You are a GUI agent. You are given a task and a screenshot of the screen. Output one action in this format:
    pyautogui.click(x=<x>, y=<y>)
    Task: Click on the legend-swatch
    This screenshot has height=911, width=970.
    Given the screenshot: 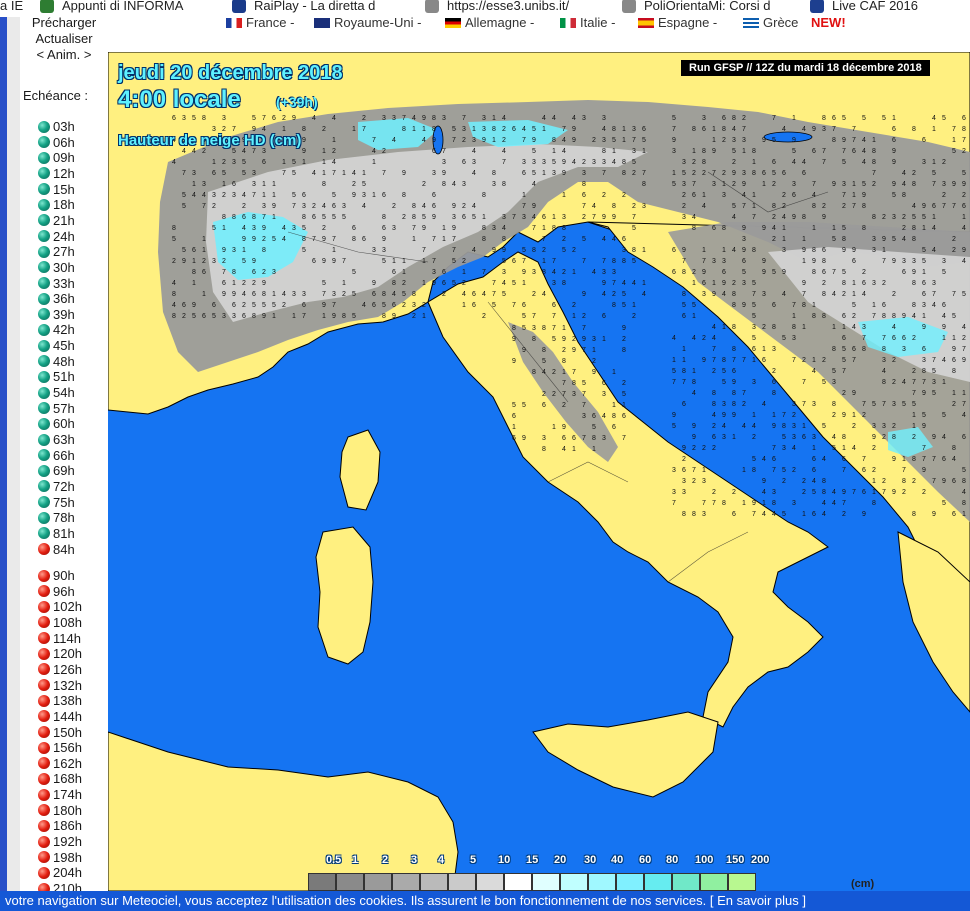 What is the action you would take?
    pyautogui.click(x=714, y=882)
    